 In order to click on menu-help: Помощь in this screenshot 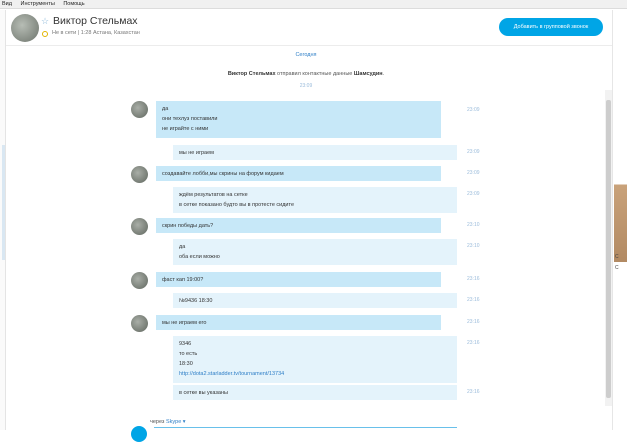, I will do `click(73, 4)`.